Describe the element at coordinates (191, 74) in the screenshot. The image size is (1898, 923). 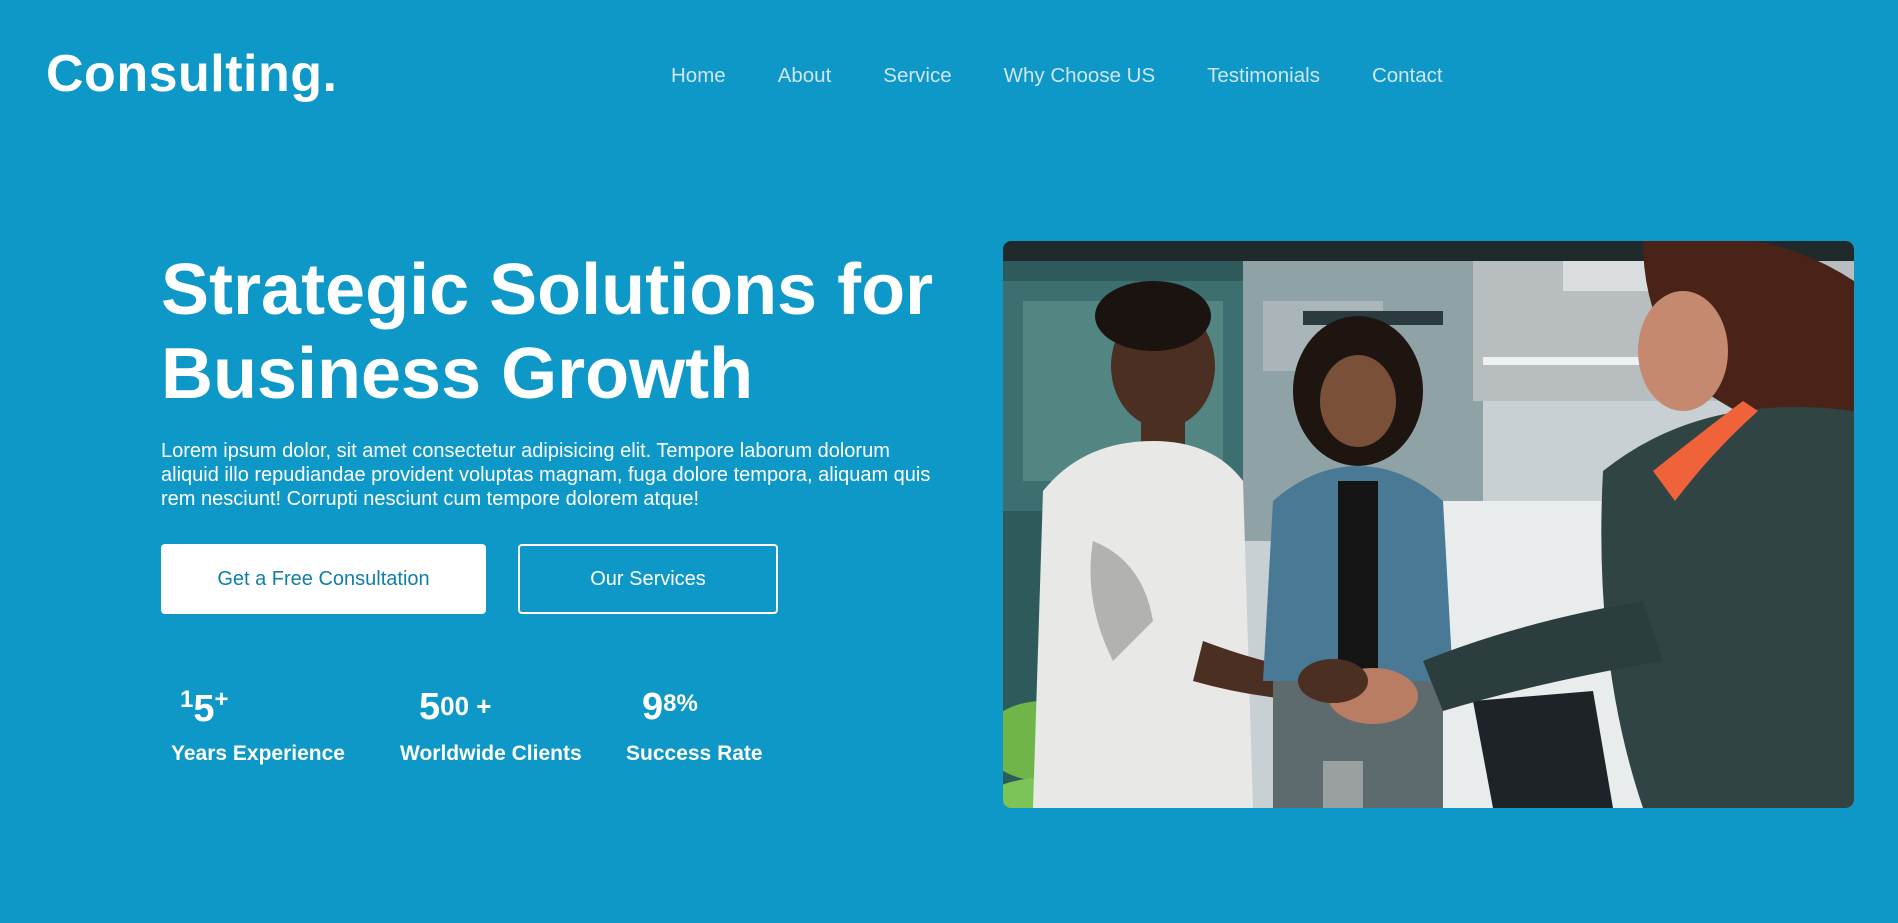
I see `logo: Consulting.` at that location.